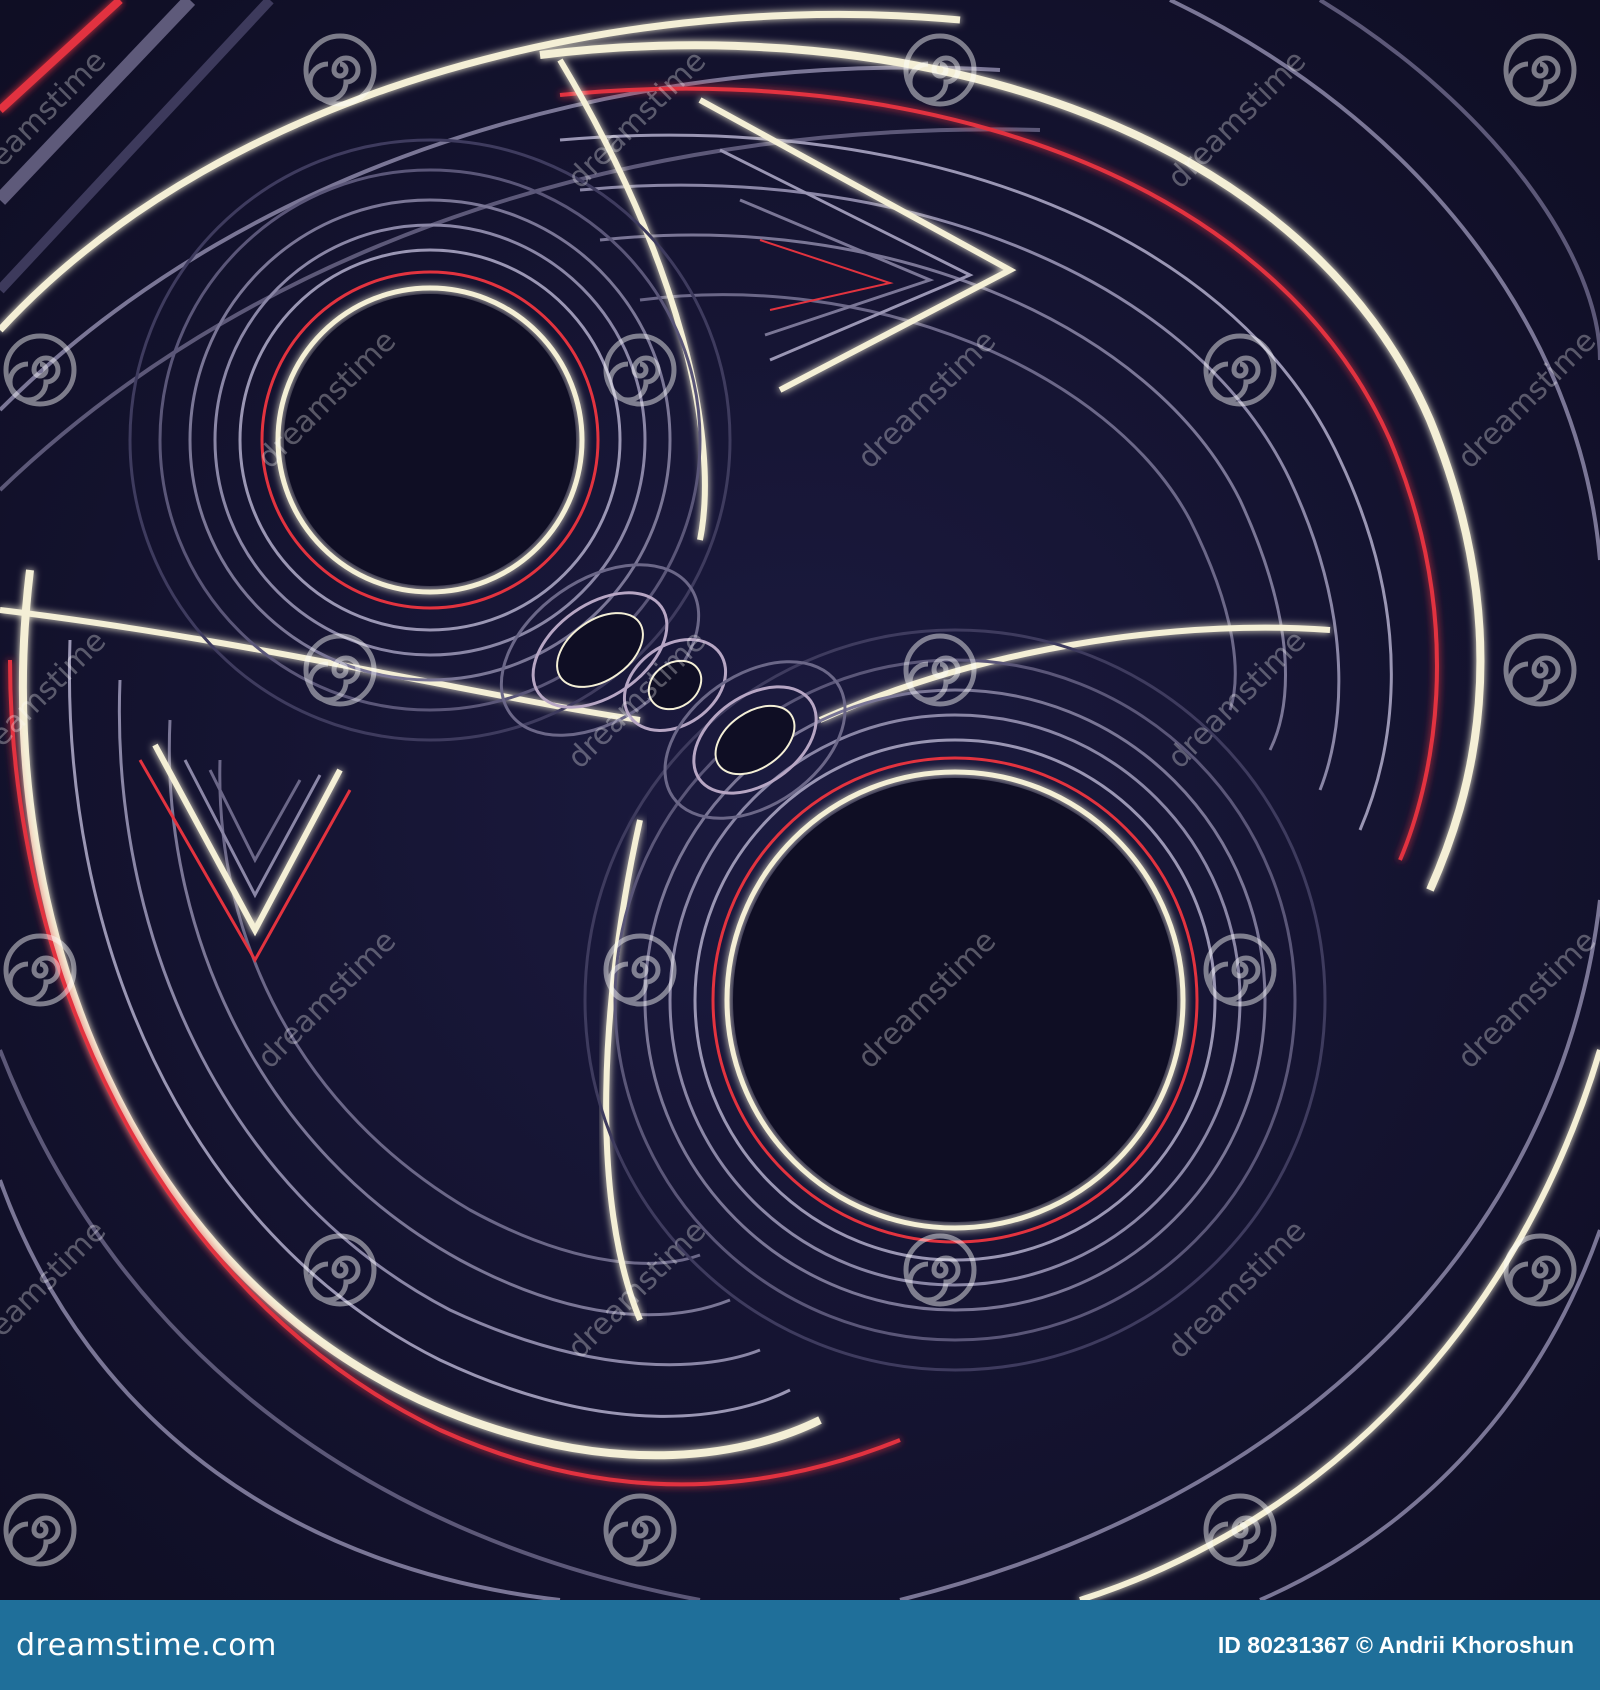 This screenshot has height=1690, width=1600. Describe the element at coordinates (1395, 1644) in the screenshot. I see `image-credit: ID 80231367 © Andrii Khoroshun` at that location.